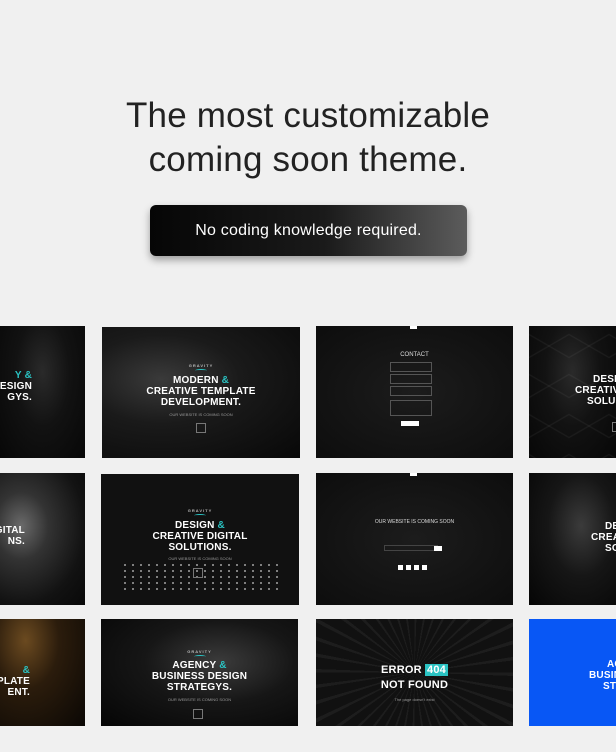 This screenshot has height=752, width=616. I want to click on theme-preview-coming-soon: OUR WEBSITE IS COMING SOON, so click(414, 539).